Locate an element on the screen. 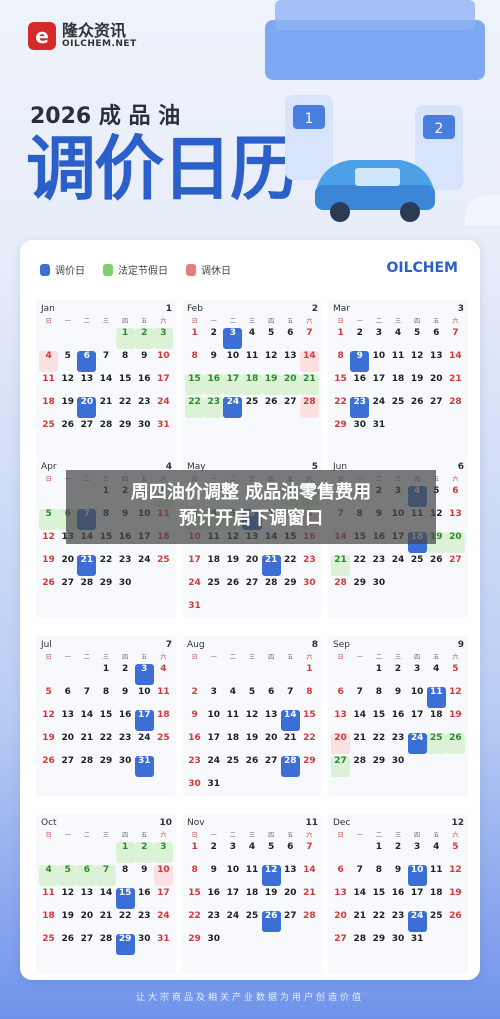  day-cell: 17 is located at coordinates (378, 384).